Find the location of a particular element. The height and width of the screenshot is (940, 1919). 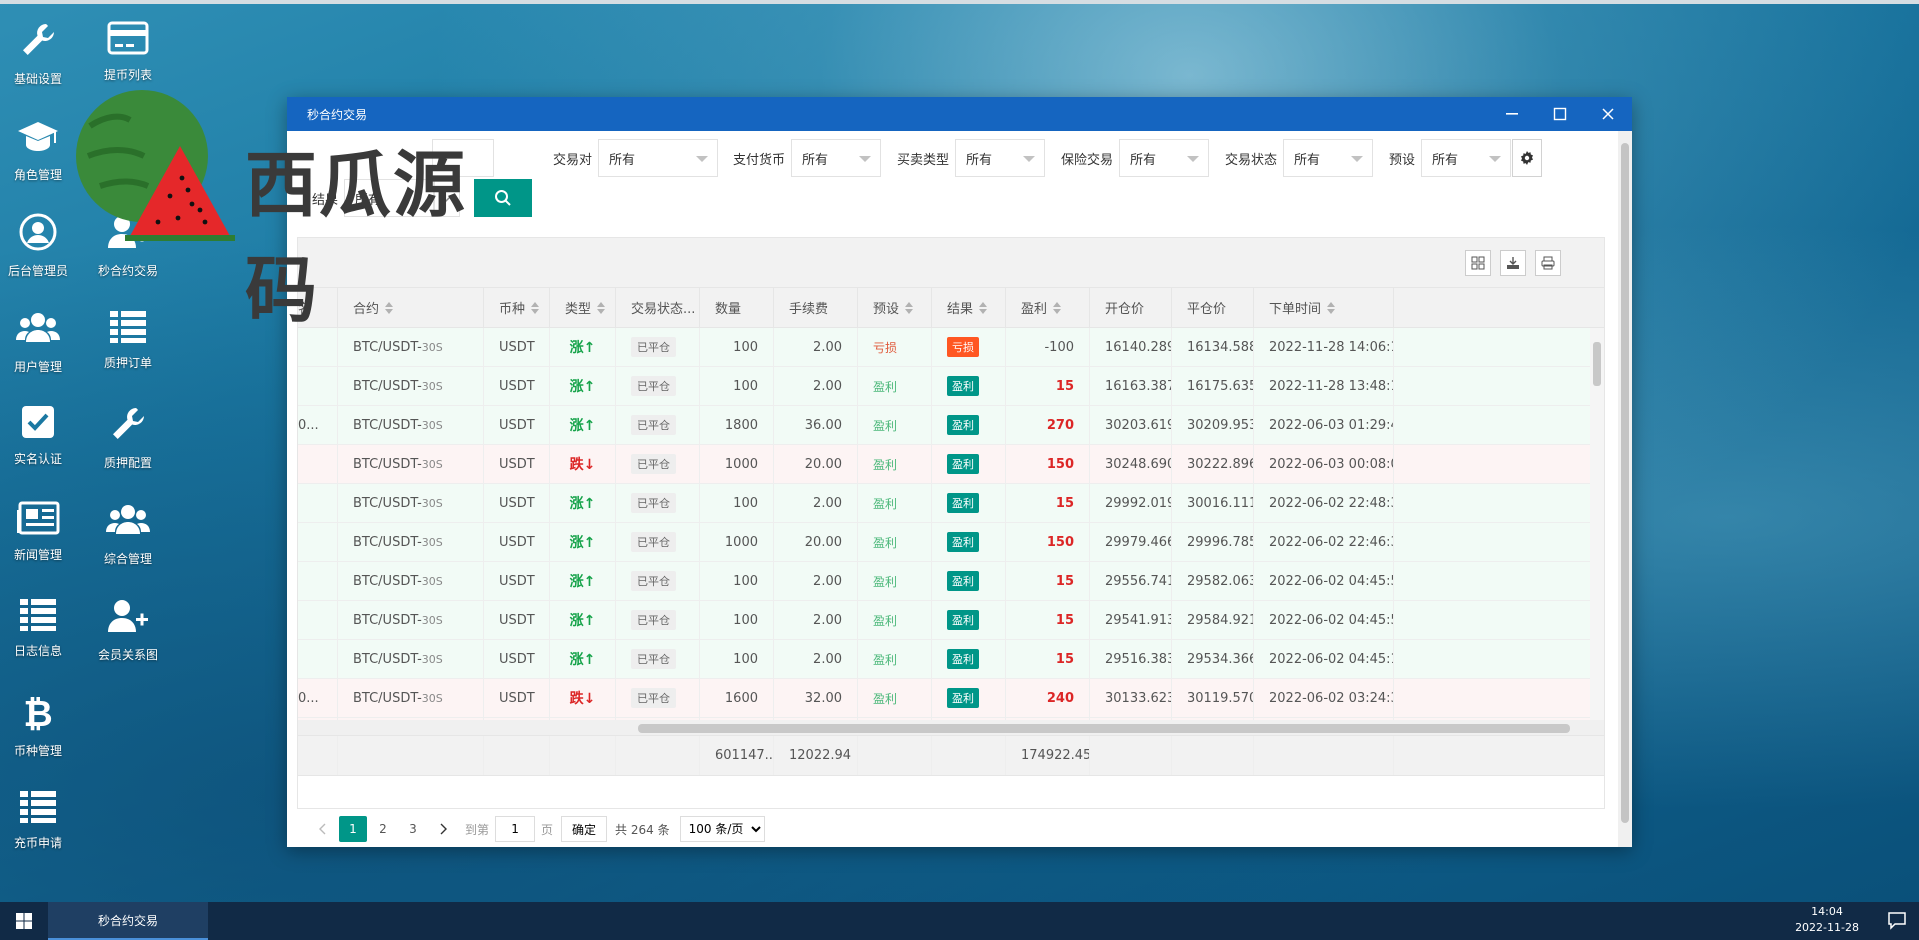

taskbar-clock: 14:04 2022-11-28 is located at coordinates (1827, 920).